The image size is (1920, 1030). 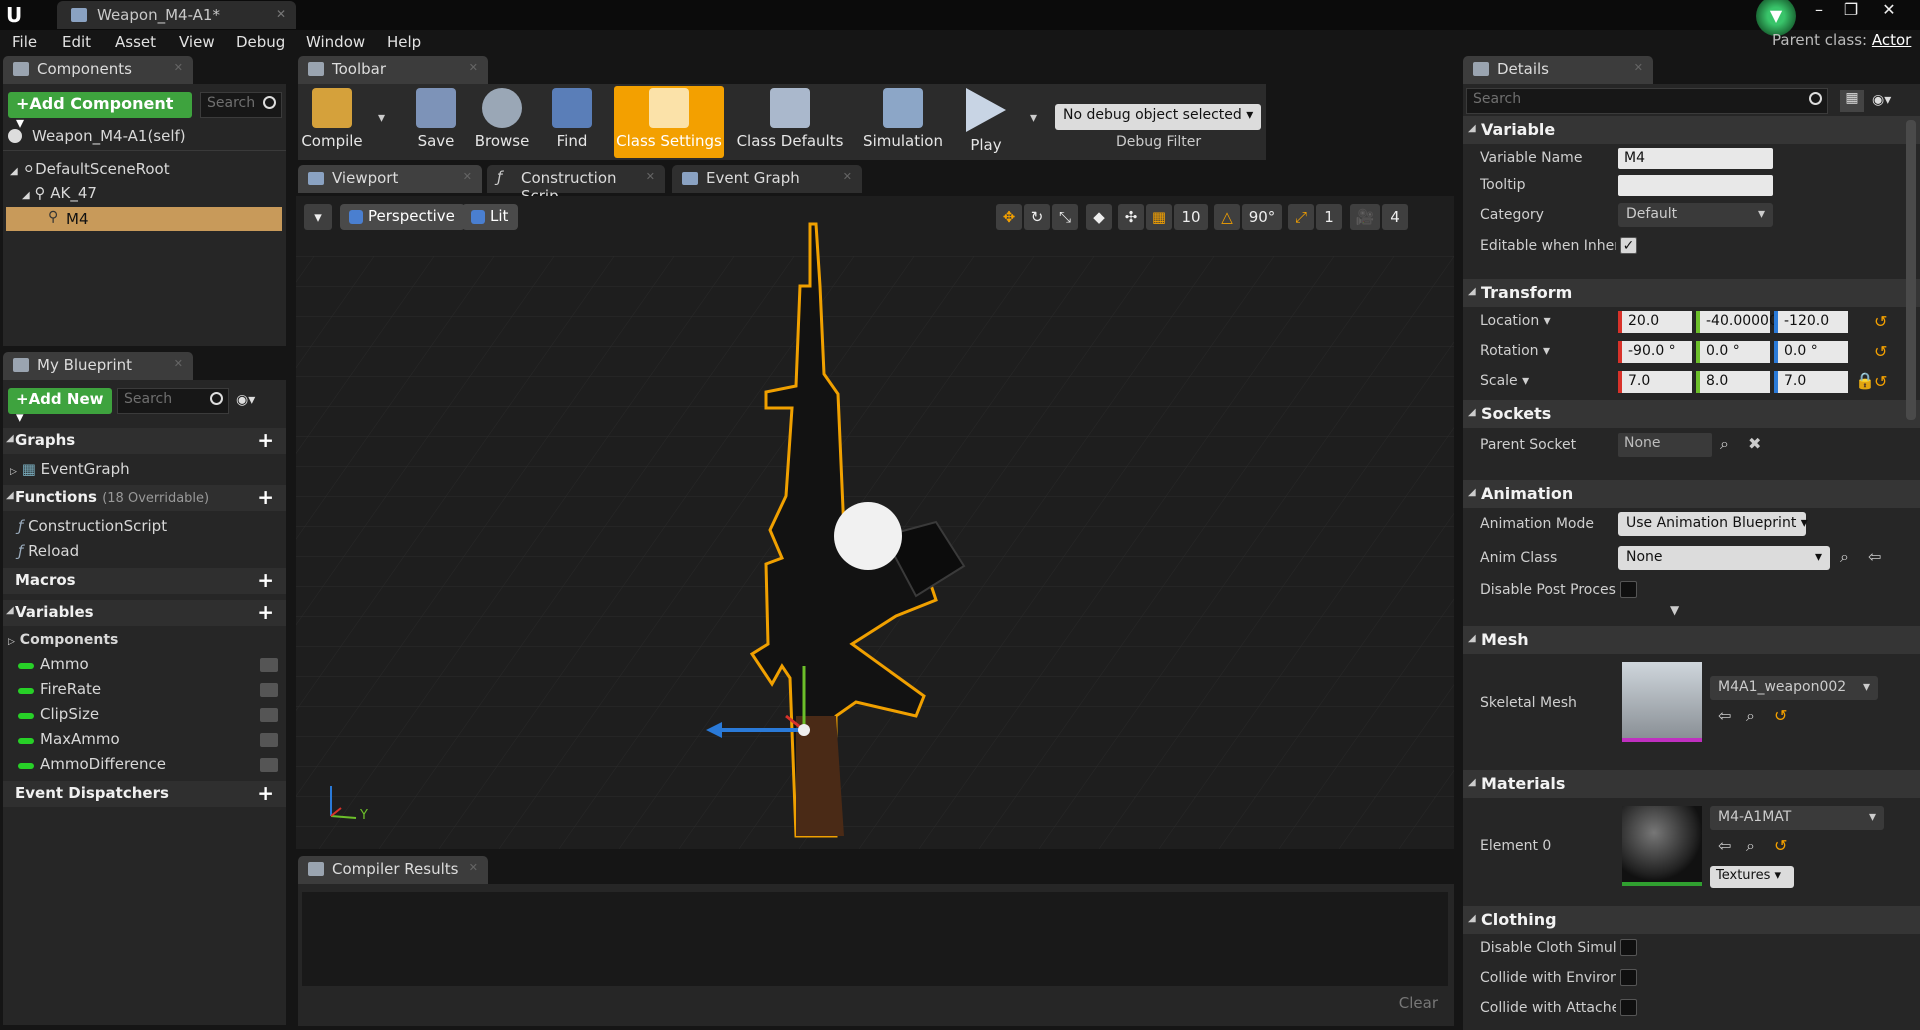 I want to click on menu-debug: Debug, so click(x=260, y=42).